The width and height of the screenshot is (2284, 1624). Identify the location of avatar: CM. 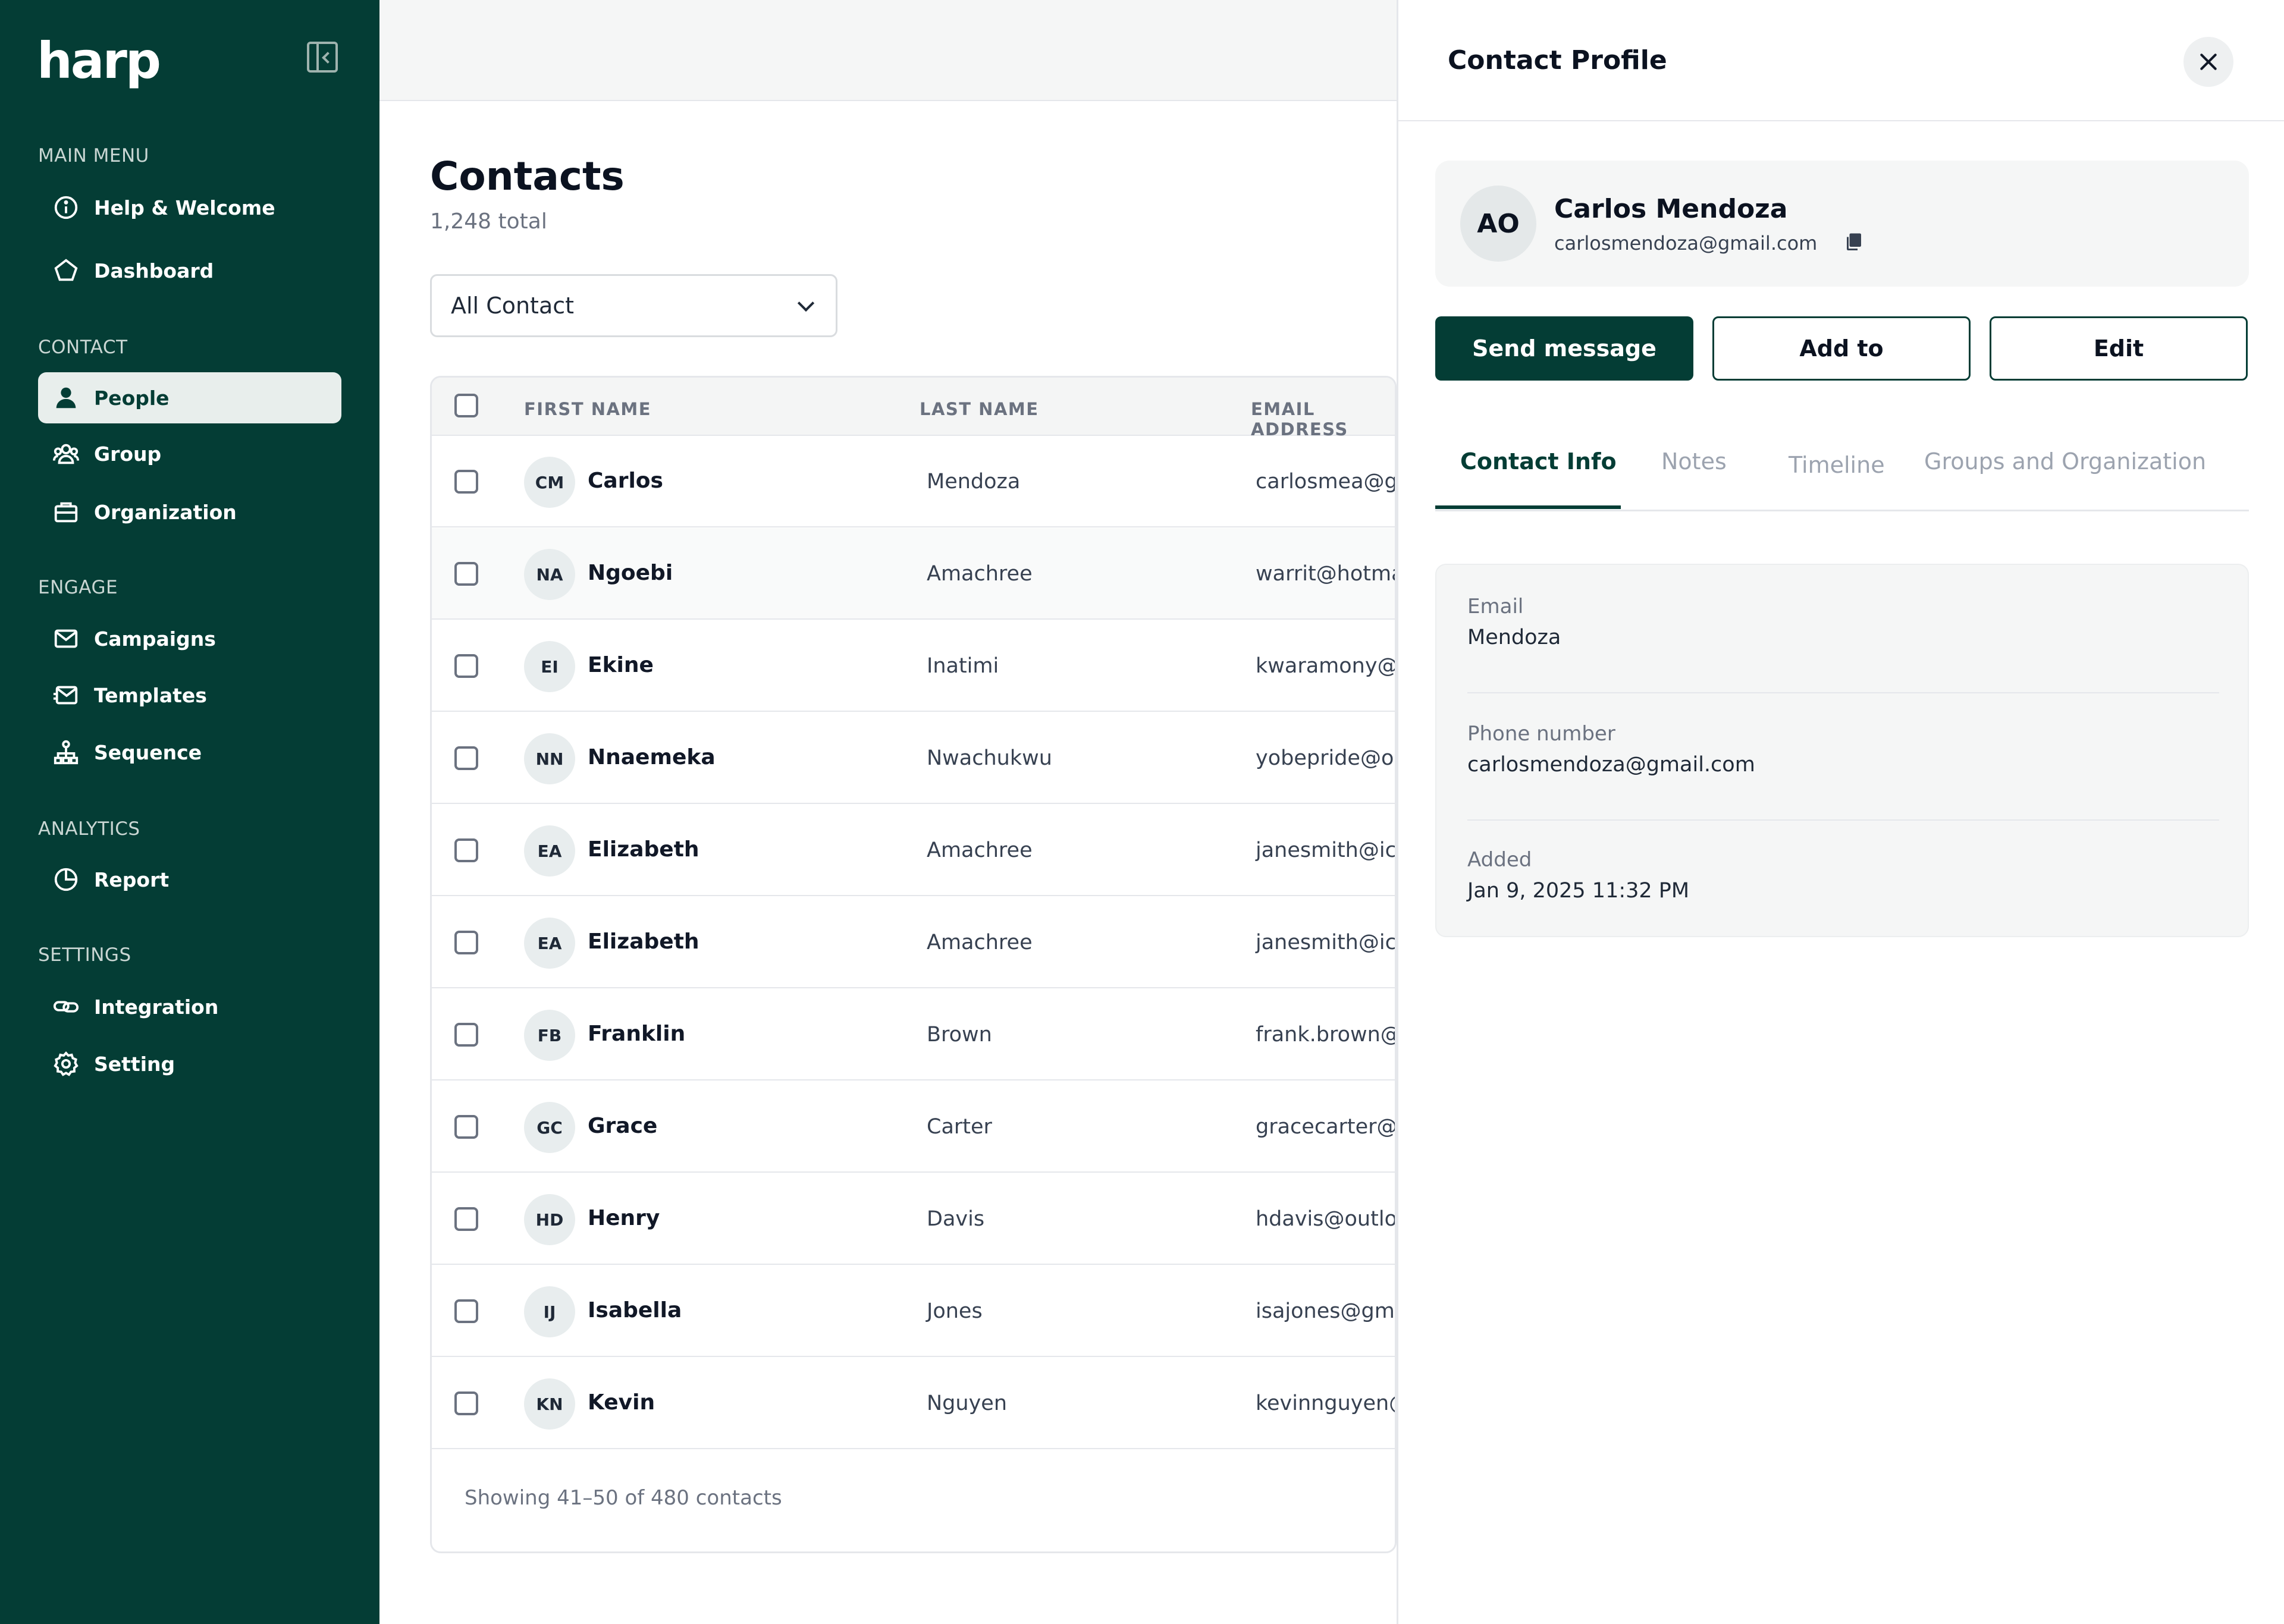
(549, 482).